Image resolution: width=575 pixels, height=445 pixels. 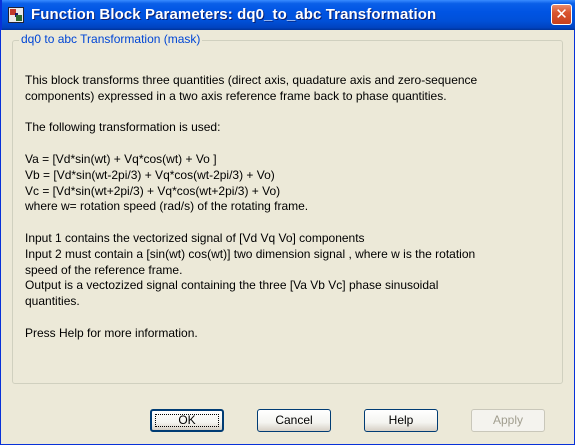 What do you see at coordinates (111, 39) in the screenshot?
I see `group-legend: dq0 to abc Transformation (mask)` at bounding box center [111, 39].